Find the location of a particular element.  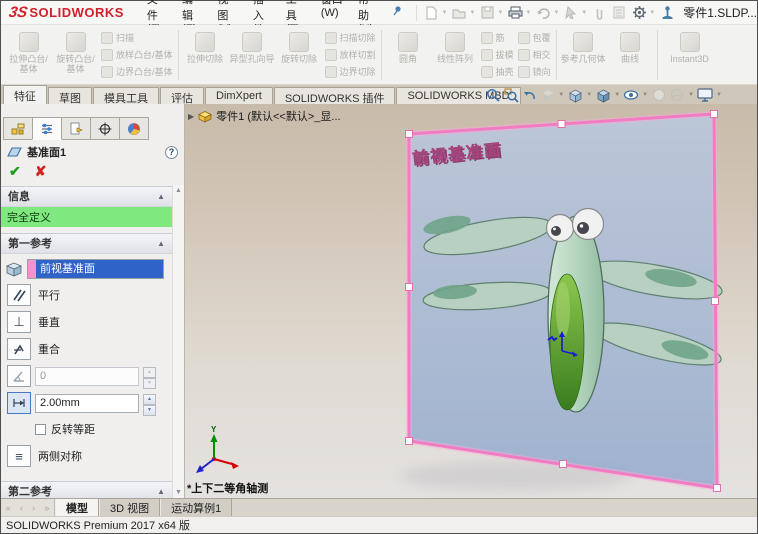

first-tab-icon: « is located at coordinates (8, 508).